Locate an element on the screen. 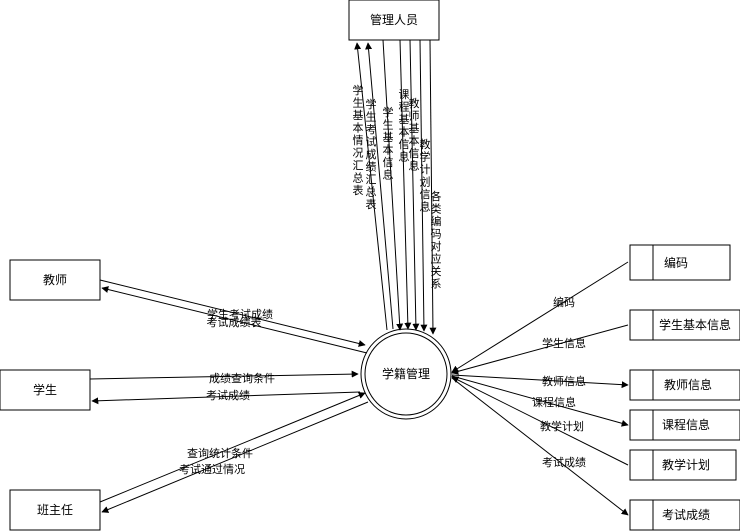 The width and height of the screenshot is (740, 531). entity-student-label: 学生 is located at coordinates (45, 389).